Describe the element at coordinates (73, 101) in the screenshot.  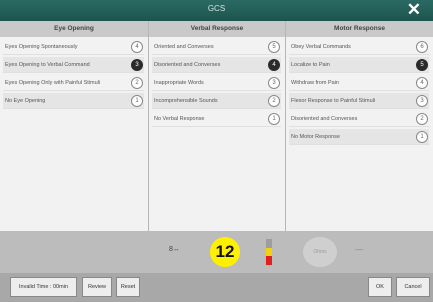
I see `eye-option-row: No Eye Opening 1` at that location.